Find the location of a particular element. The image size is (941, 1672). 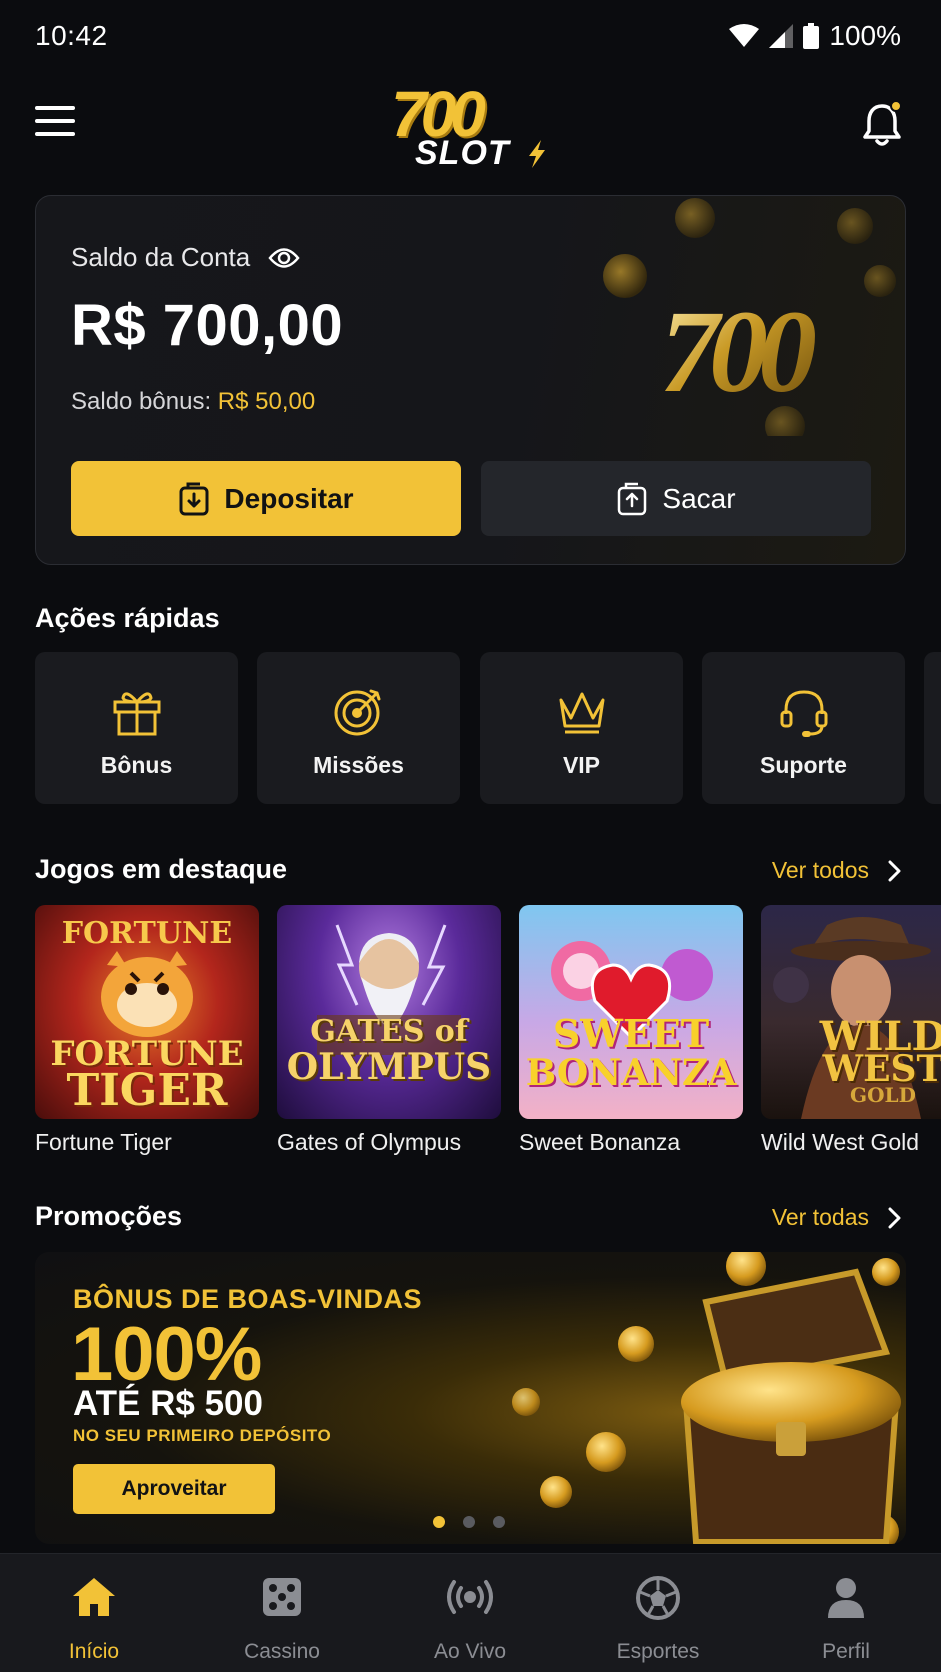

home-icon is located at coordinates (94, 1597).